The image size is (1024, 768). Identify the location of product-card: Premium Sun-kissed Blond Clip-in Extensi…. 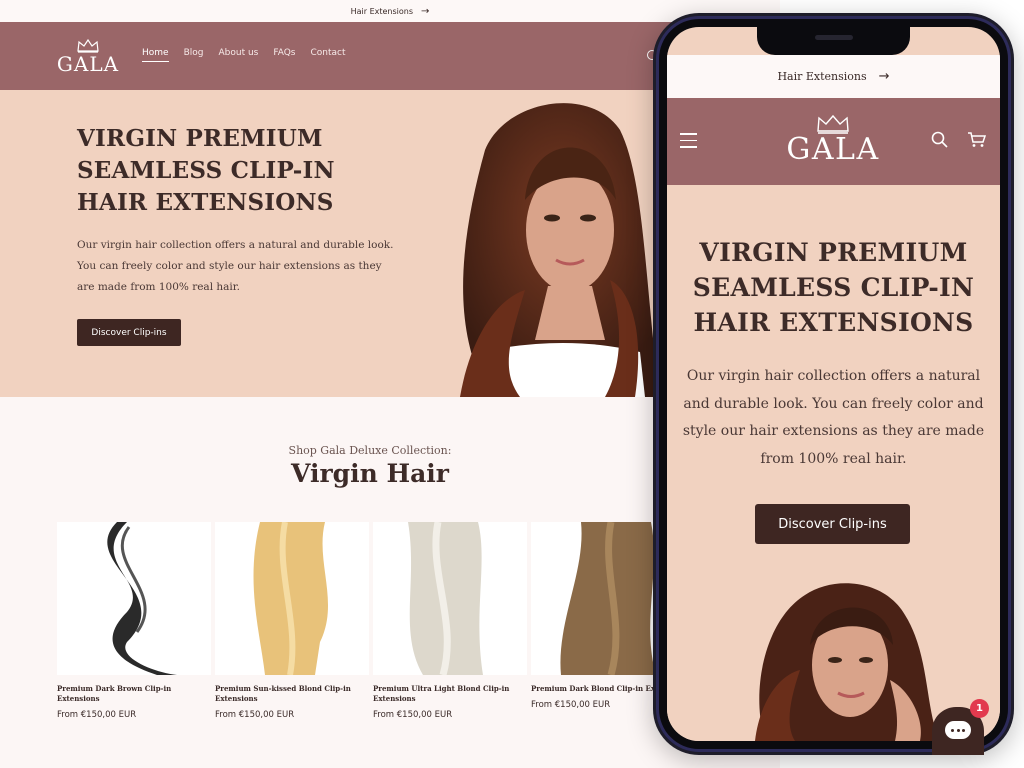
(292, 621).